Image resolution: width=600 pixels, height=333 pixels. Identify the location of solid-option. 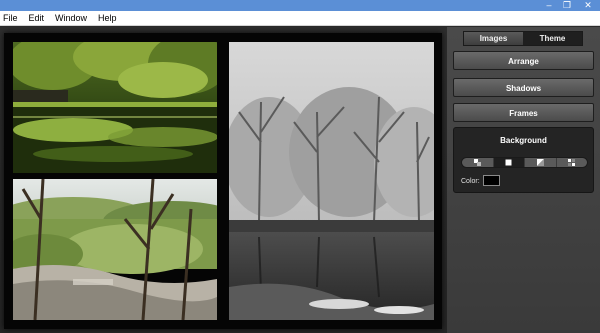
(509, 162).